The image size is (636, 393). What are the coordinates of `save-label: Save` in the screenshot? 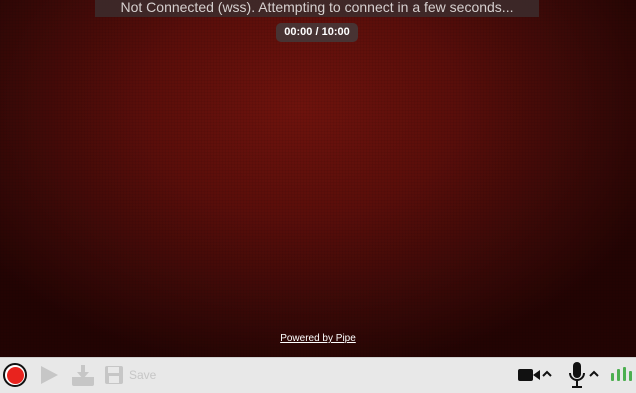 It's located at (142, 375).